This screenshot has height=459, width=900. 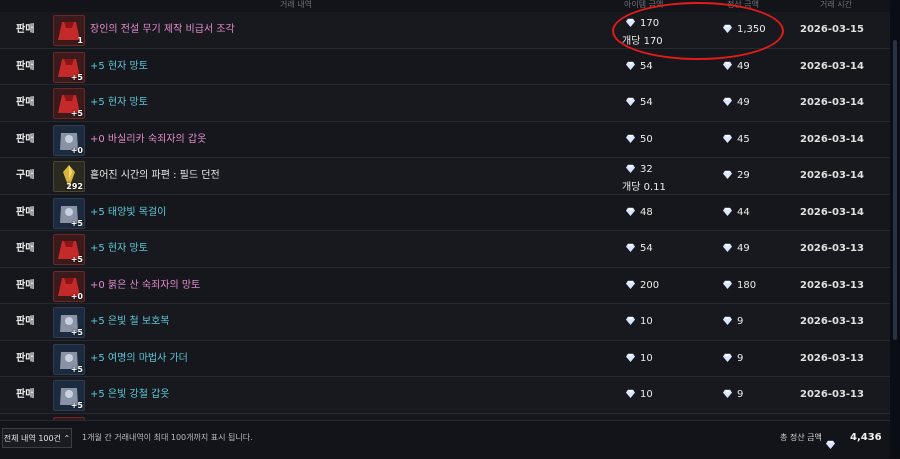 I want to click on table-row: 판매+5+5 태양빛 목걸이48442026-03-14 11:02, so click(x=445, y=223).